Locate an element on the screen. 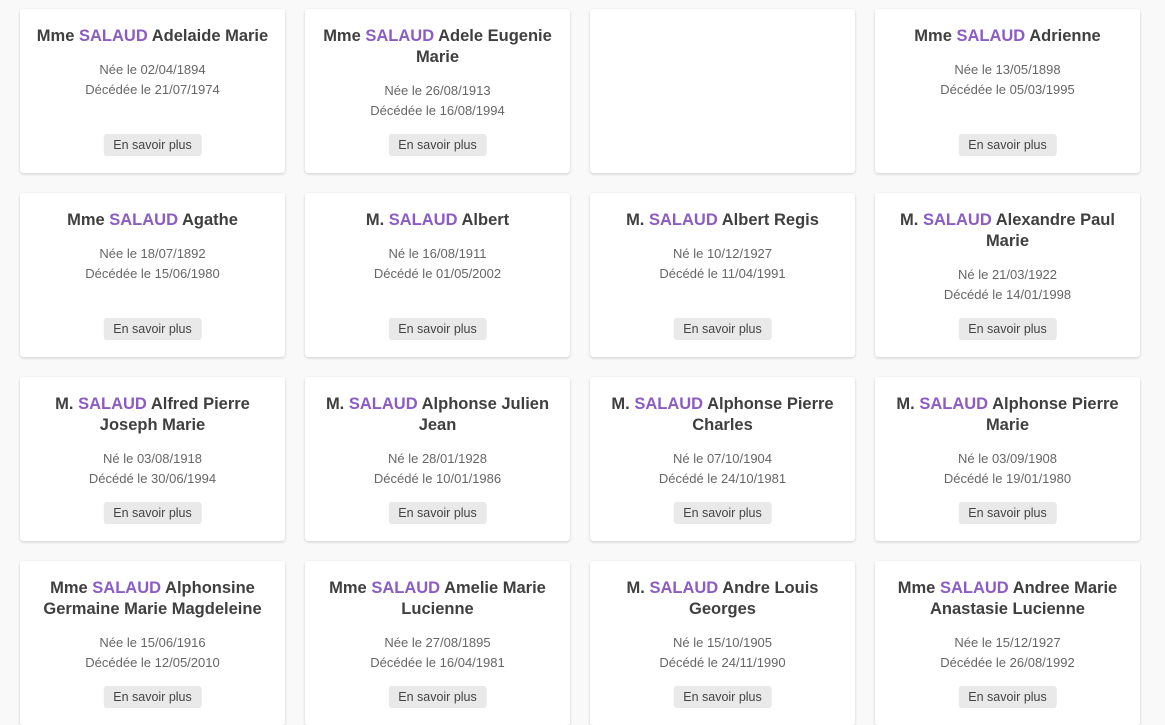  life-dates: Née le 18/07/1892 Décédée le 15/06/1980 is located at coordinates (152, 264).